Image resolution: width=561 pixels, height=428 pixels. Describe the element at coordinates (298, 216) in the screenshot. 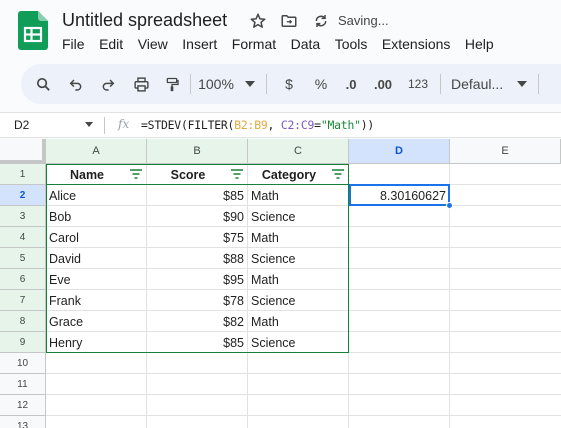

I see `cell-c3: Science` at that location.